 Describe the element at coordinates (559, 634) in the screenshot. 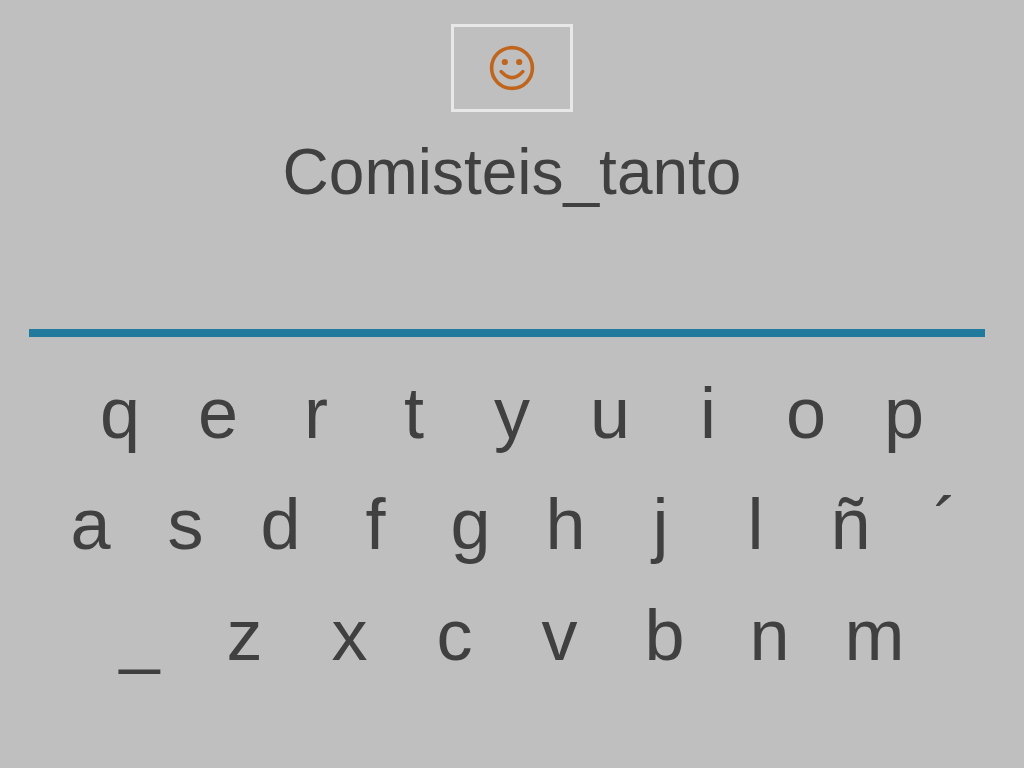

I see `letter-key: v` at that location.